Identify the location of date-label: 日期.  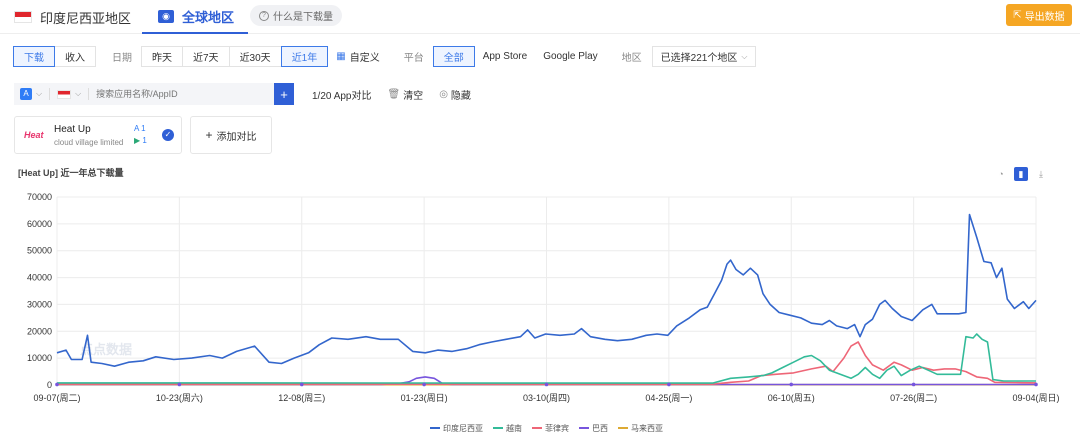
(122, 58).